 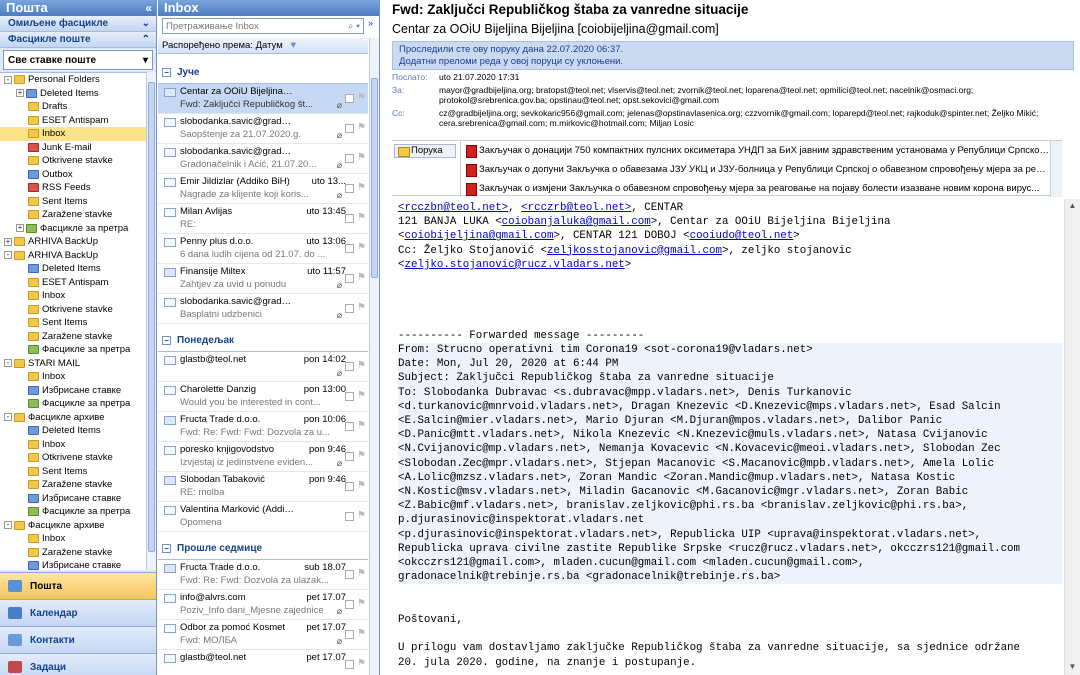 What do you see at coordinates (263, 517) in the screenshot?
I see `message-item: Valentina Marković (Addiko BiH) Opomena ⚑` at bounding box center [263, 517].